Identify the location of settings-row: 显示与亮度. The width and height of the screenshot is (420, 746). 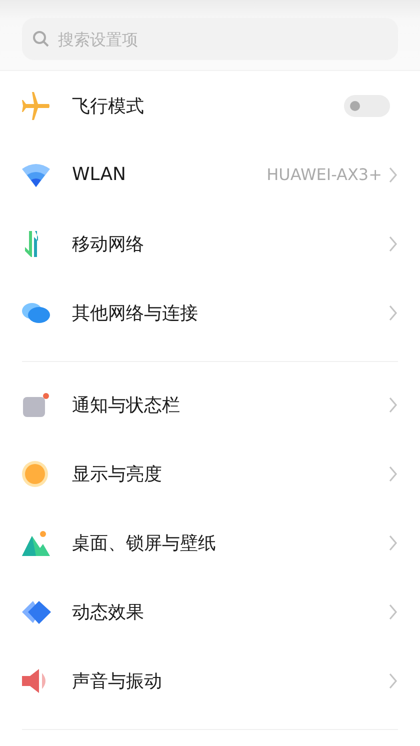
(210, 473).